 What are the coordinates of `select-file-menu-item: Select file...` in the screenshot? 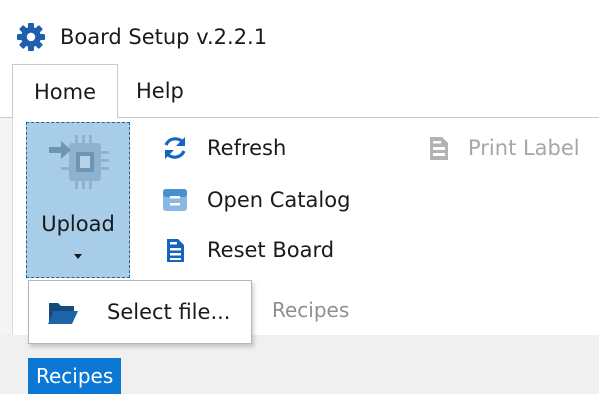 It's located at (140, 312).